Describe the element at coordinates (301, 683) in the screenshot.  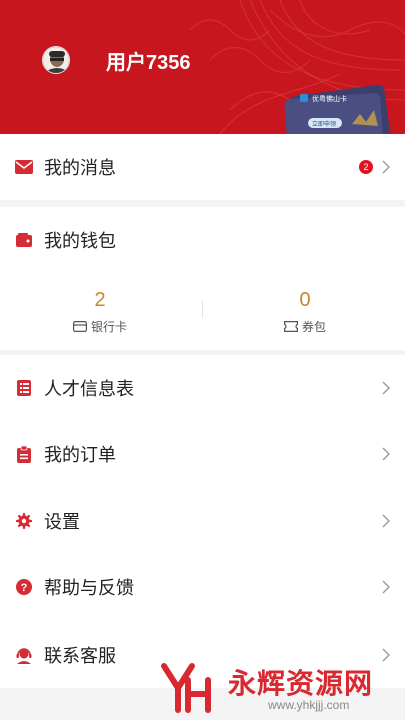
I see `watermark-text: 永辉资源网` at that location.